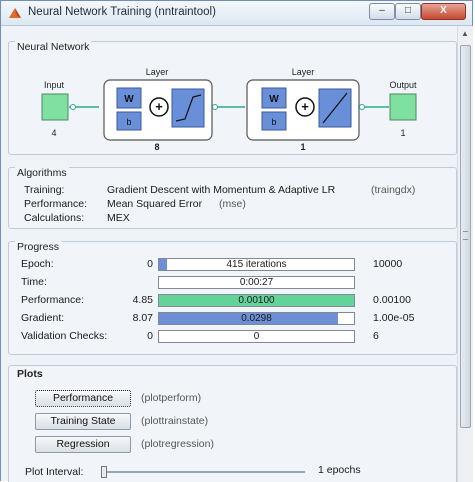  What do you see at coordinates (83, 444) in the screenshot?
I see `regression-plot-button: Regression` at bounding box center [83, 444].